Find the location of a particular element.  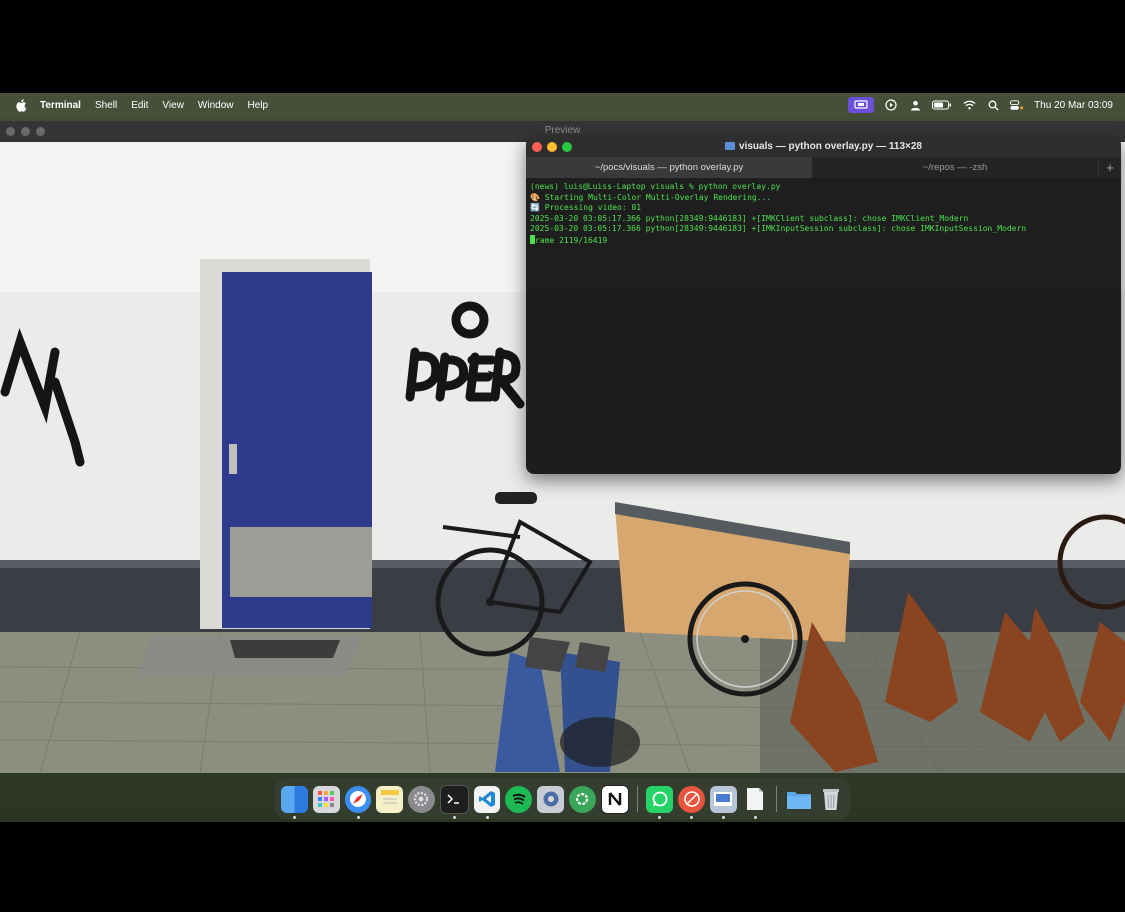

notion-icon is located at coordinates (615, 799).